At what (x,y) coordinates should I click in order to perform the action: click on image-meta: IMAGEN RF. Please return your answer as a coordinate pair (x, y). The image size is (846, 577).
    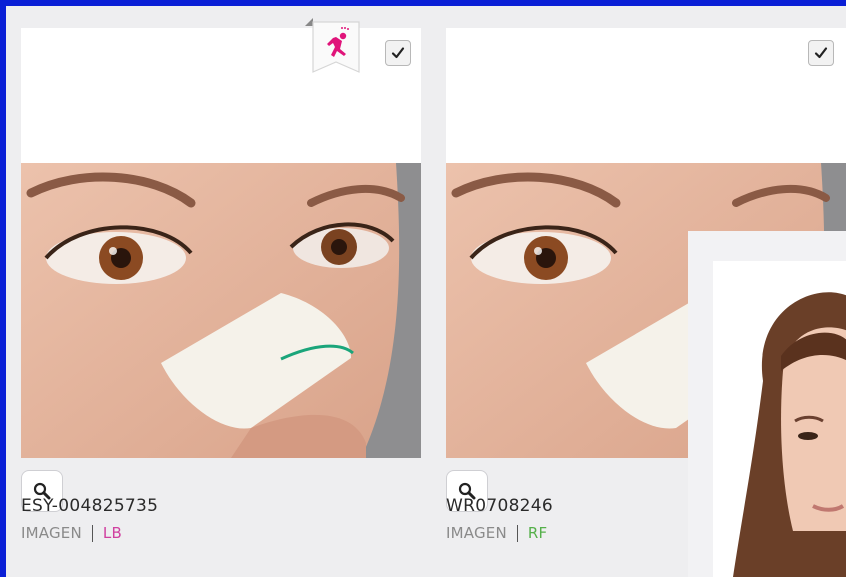
    Looking at the image, I should click on (496, 533).